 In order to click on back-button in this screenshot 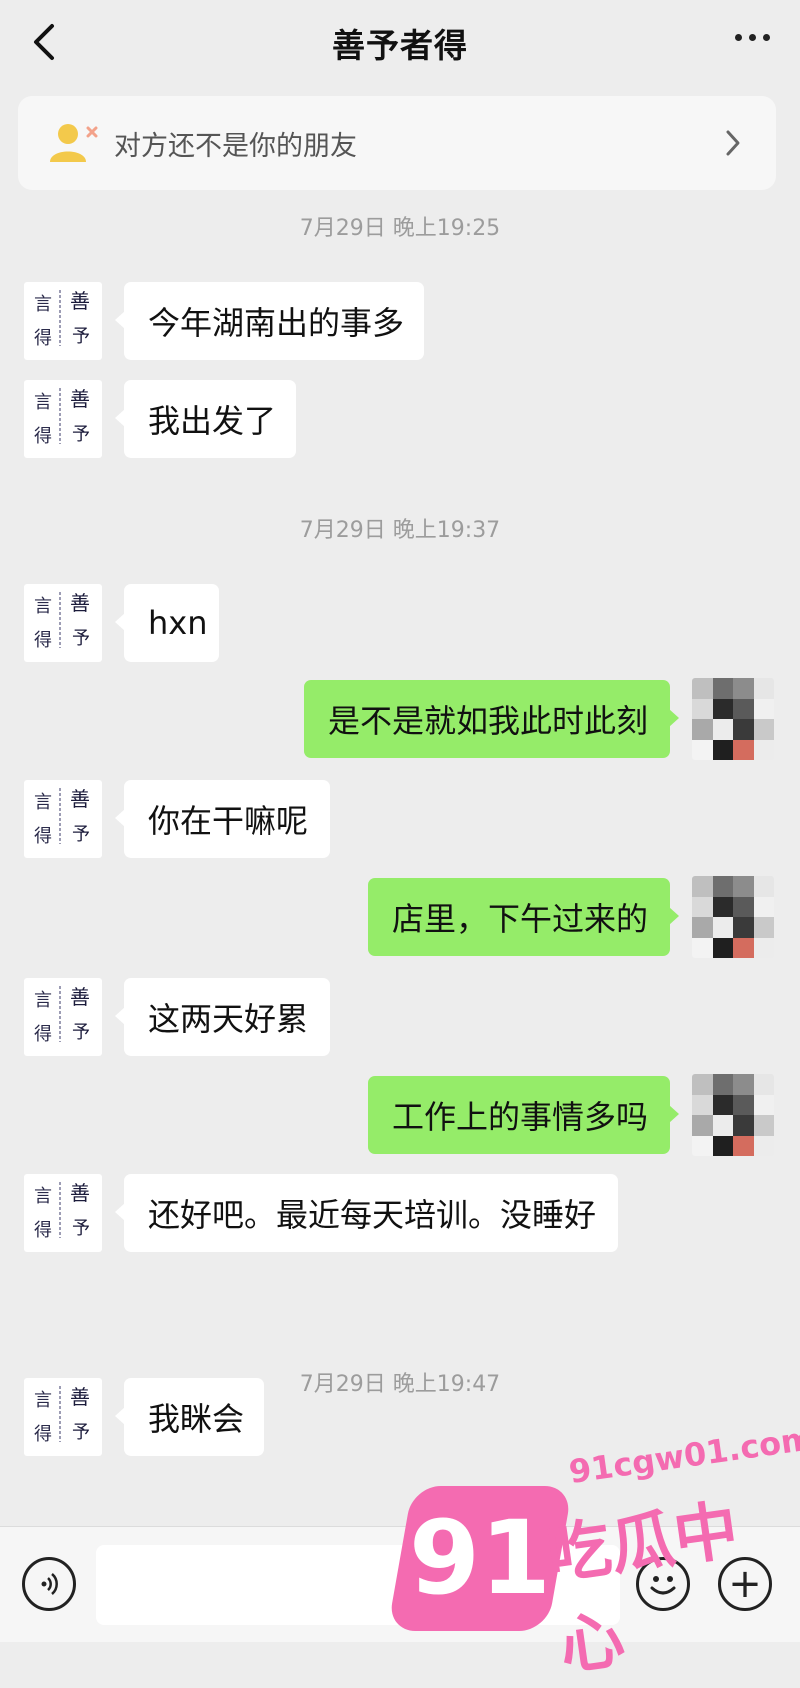, I will do `click(50, 42)`.